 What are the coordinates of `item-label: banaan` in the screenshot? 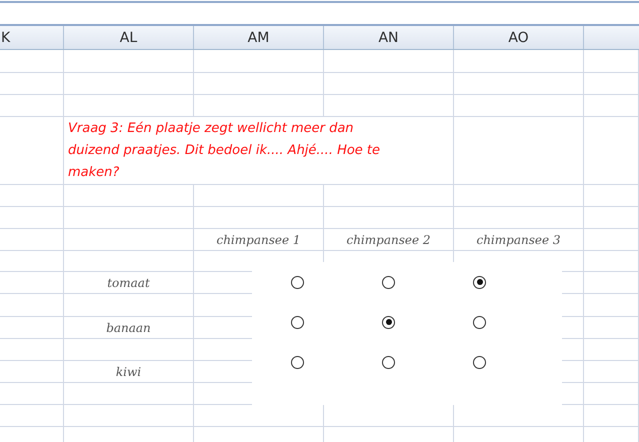 It's located at (128, 327).